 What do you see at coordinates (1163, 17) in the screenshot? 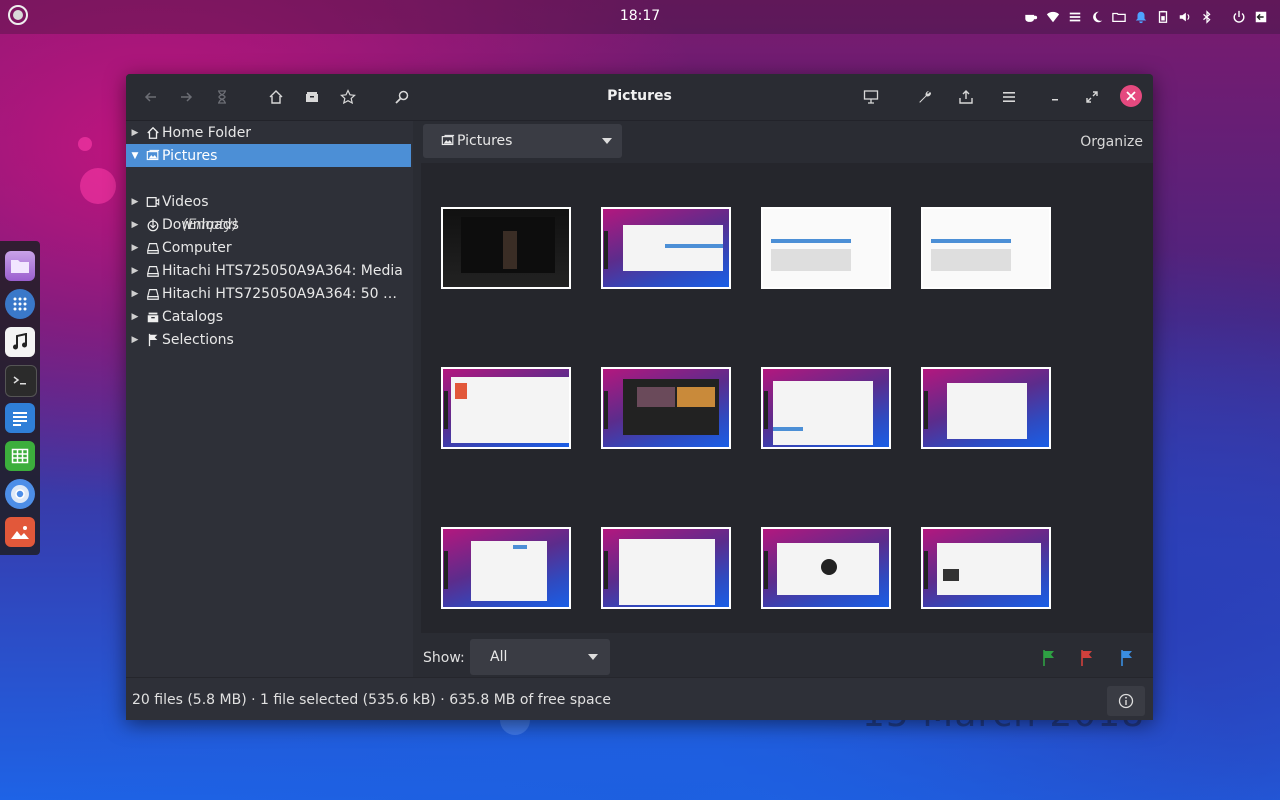
I see `battery-icon` at bounding box center [1163, 17].